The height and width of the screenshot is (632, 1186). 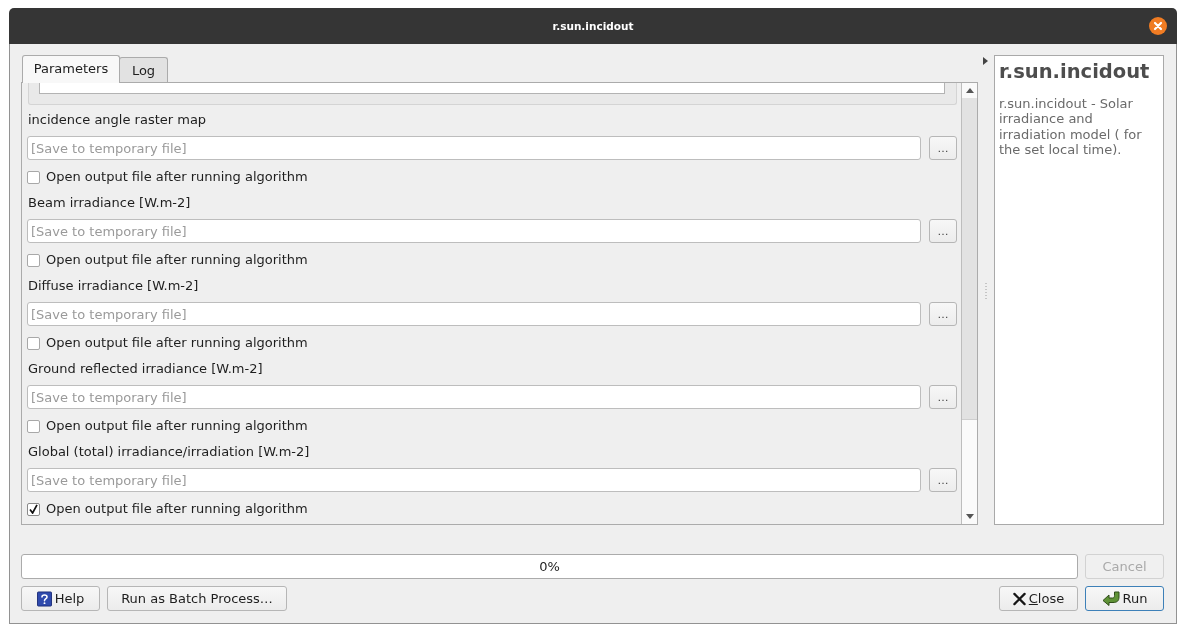 I want to click on right-arrow-icon, so click(x=985, y=61).